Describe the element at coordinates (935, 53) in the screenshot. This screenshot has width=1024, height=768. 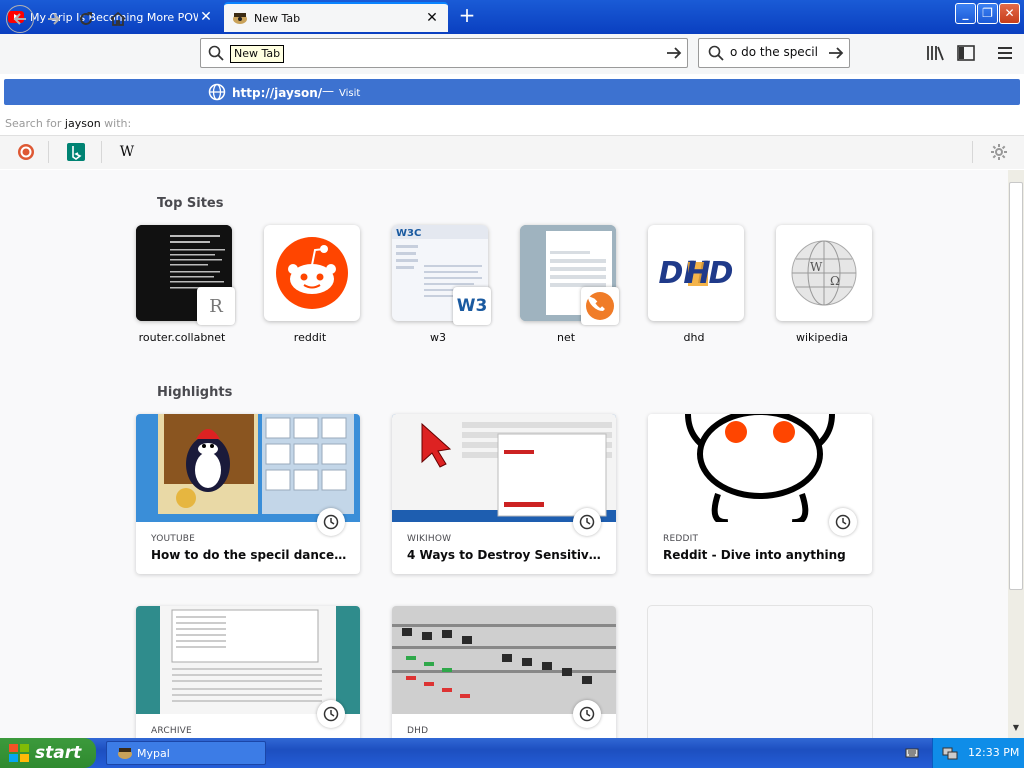
I see `library-icon` at that location.